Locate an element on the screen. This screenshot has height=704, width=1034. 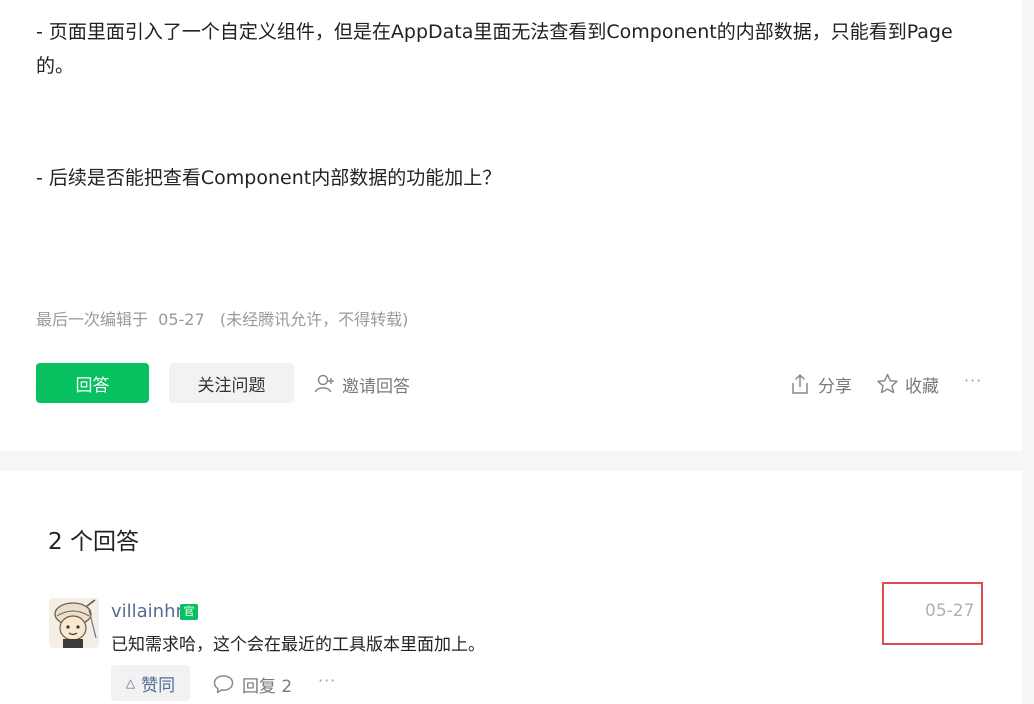
like-label: 赞同 is located at coordinates (158, 685).